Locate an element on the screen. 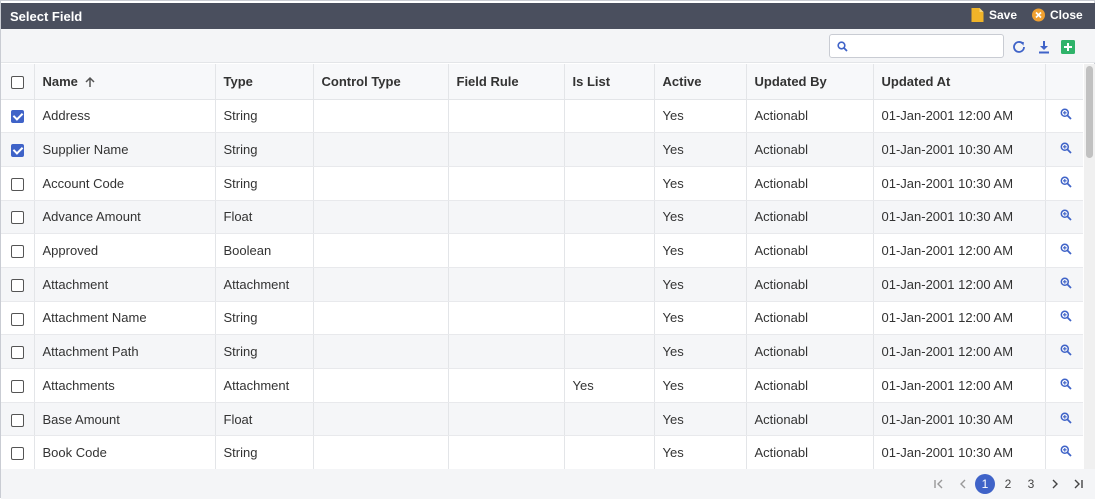 The width and height of the screenshot is (1095, 500). cell-name: Advance Amount is located at coordinates (125, 217).